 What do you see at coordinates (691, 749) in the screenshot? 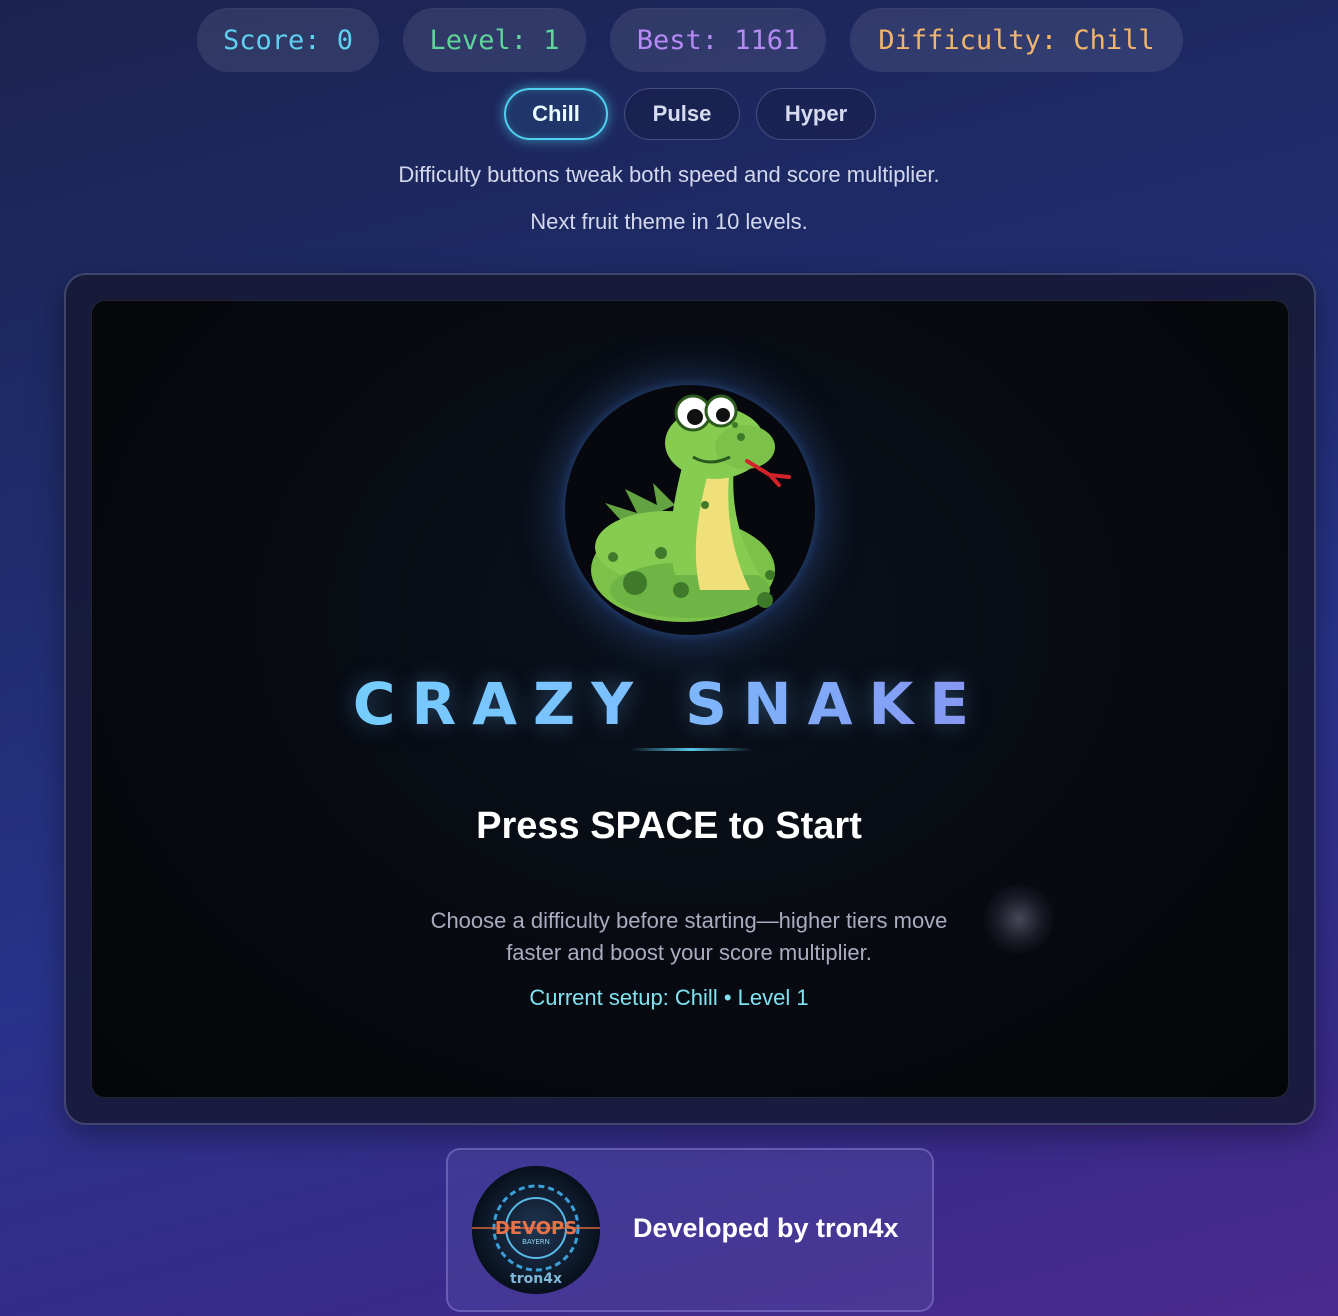
I see `title-underline` at bounding box center [691, 749].